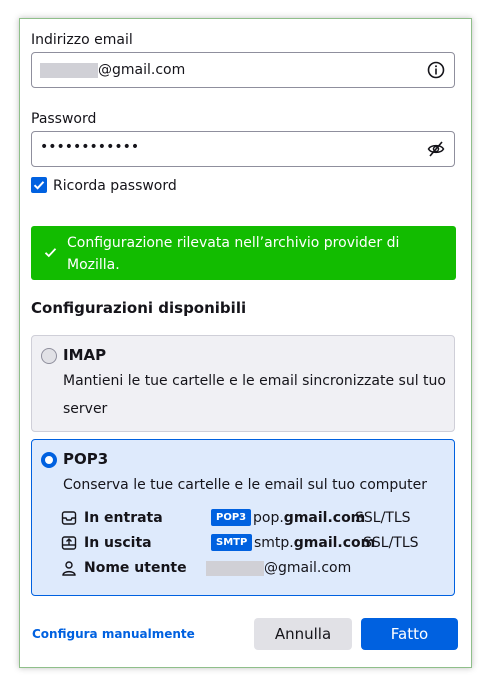 This screenshot has height=688, width=493. What do you see at coordinates (436, 149) in the screenshot?
I see `eye-hidden-icon` at bounding box center [436, 149].